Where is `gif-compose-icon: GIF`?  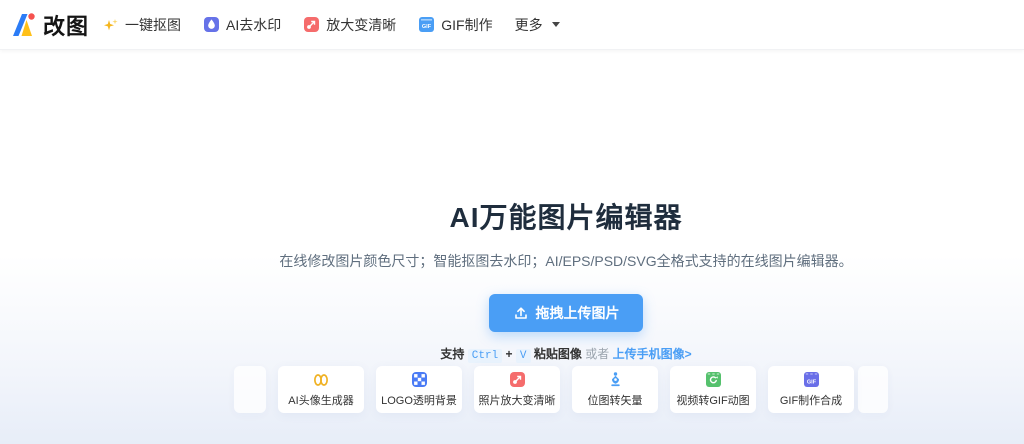
gif-compose-icon: GIF is located at coordinates (811, 379).